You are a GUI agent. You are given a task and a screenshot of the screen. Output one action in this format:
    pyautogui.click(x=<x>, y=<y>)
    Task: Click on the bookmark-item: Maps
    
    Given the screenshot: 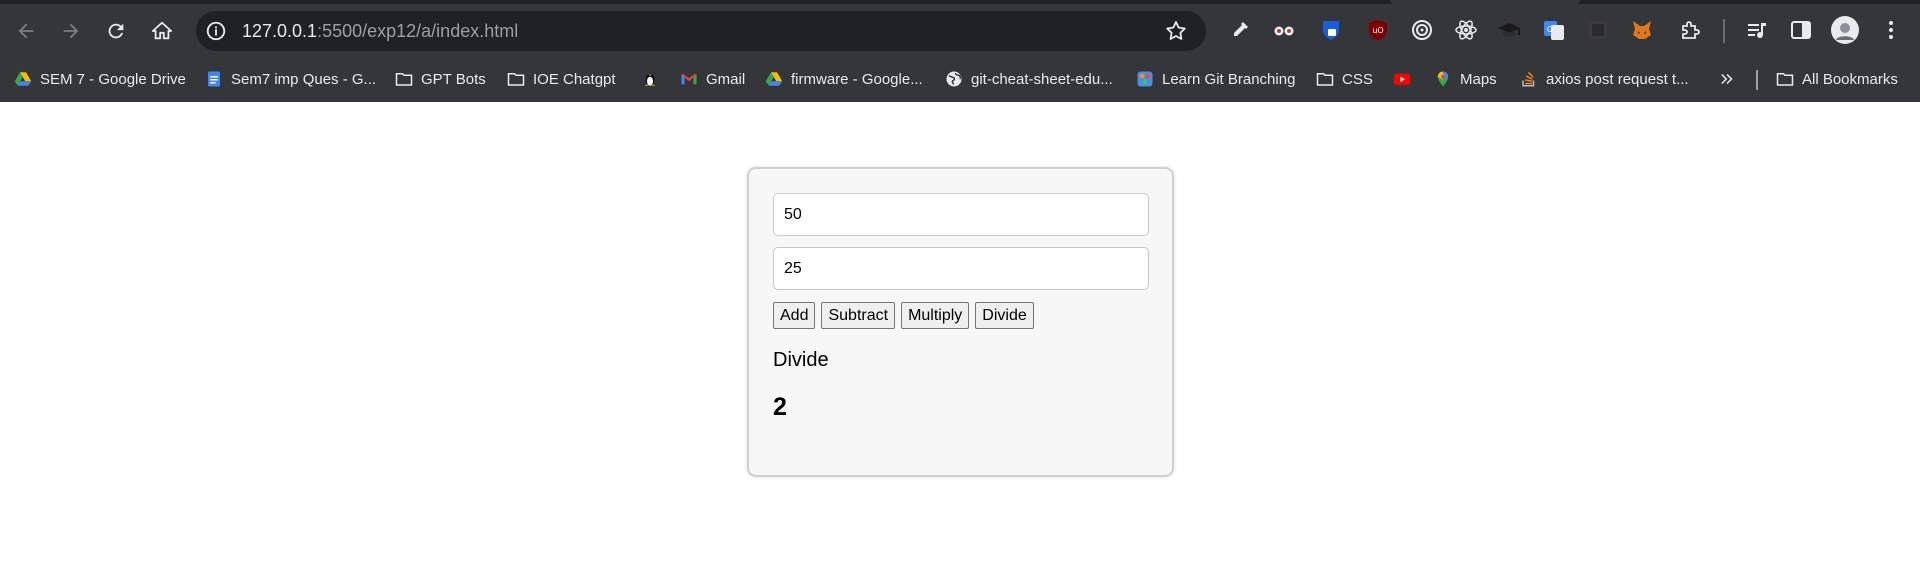 What is the action you would take?
    pyautogui.click(x=1465, y=79)
    